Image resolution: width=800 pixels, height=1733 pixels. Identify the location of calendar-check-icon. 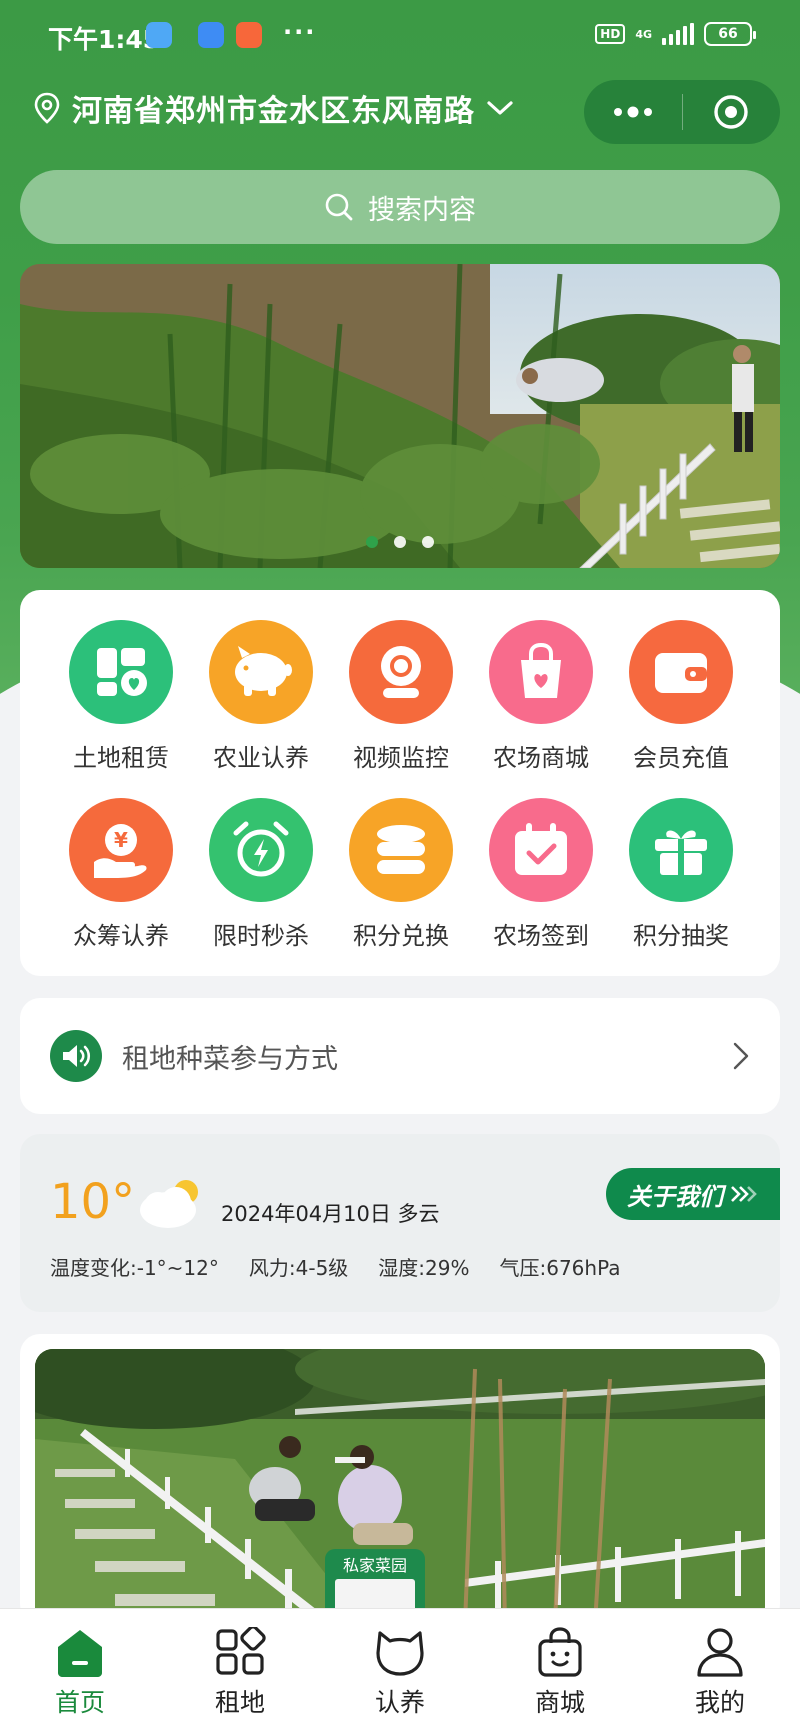
(541, 850).